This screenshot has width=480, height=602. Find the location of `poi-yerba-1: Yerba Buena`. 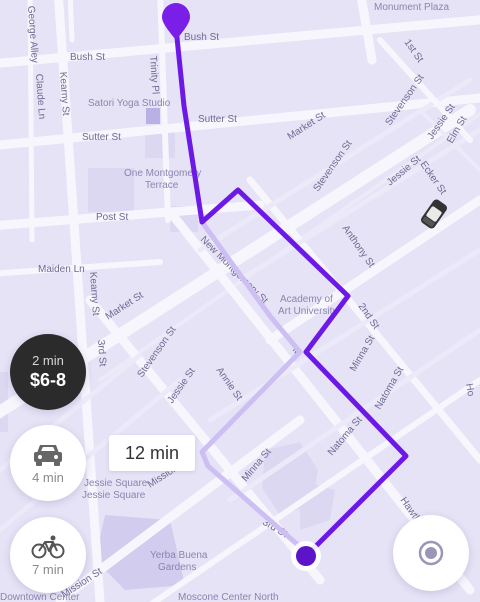

poi-yerba-1: Yerba Buena is located at coordinates (179, 555).